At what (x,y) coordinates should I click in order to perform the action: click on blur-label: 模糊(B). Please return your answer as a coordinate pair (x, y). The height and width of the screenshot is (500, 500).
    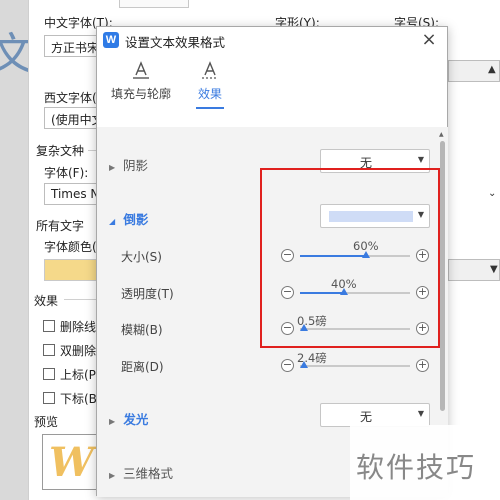
    Looking at the image, I should click on (142, 330).